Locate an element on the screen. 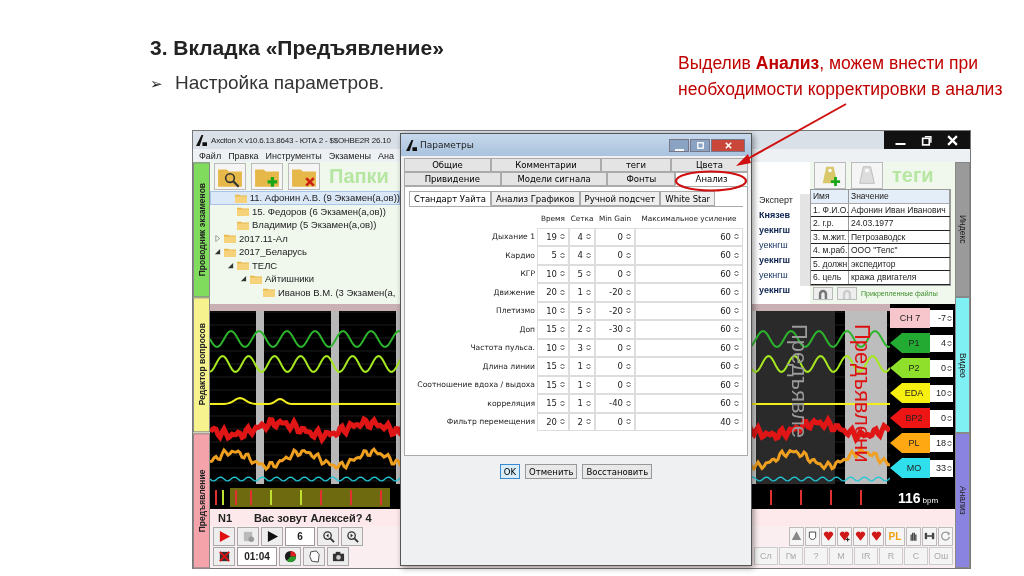  channel-label: CH 7 is located at coordinates (910, 318).